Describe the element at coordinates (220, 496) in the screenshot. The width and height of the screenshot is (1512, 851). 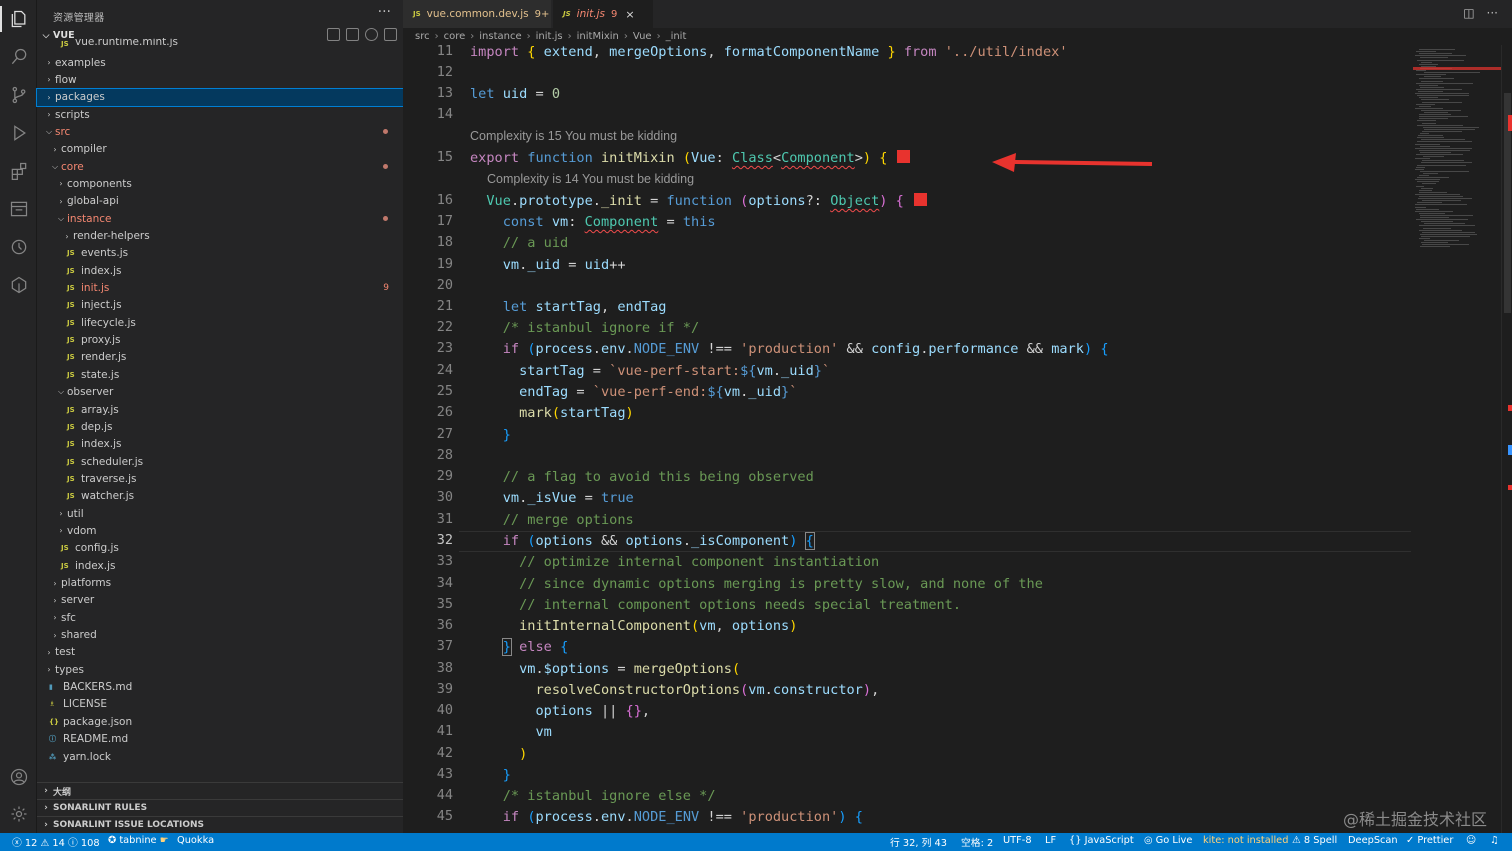
I see `tree-file: JS watcher.js` at that location.